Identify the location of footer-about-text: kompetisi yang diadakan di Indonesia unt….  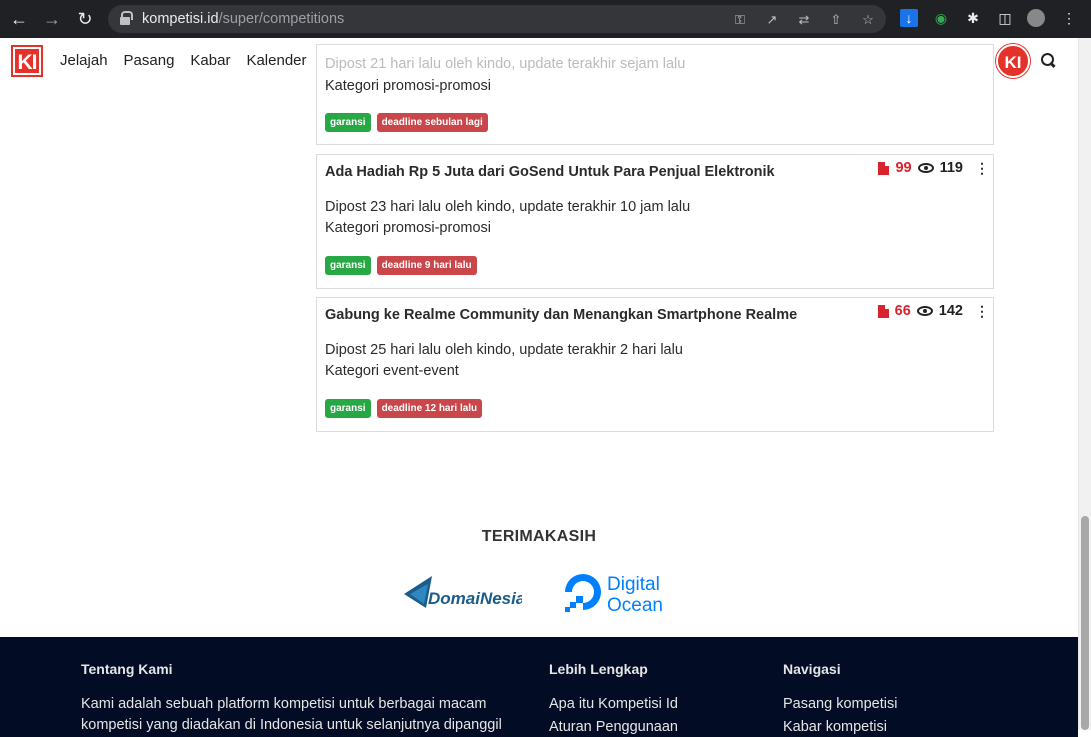
(291, 725).